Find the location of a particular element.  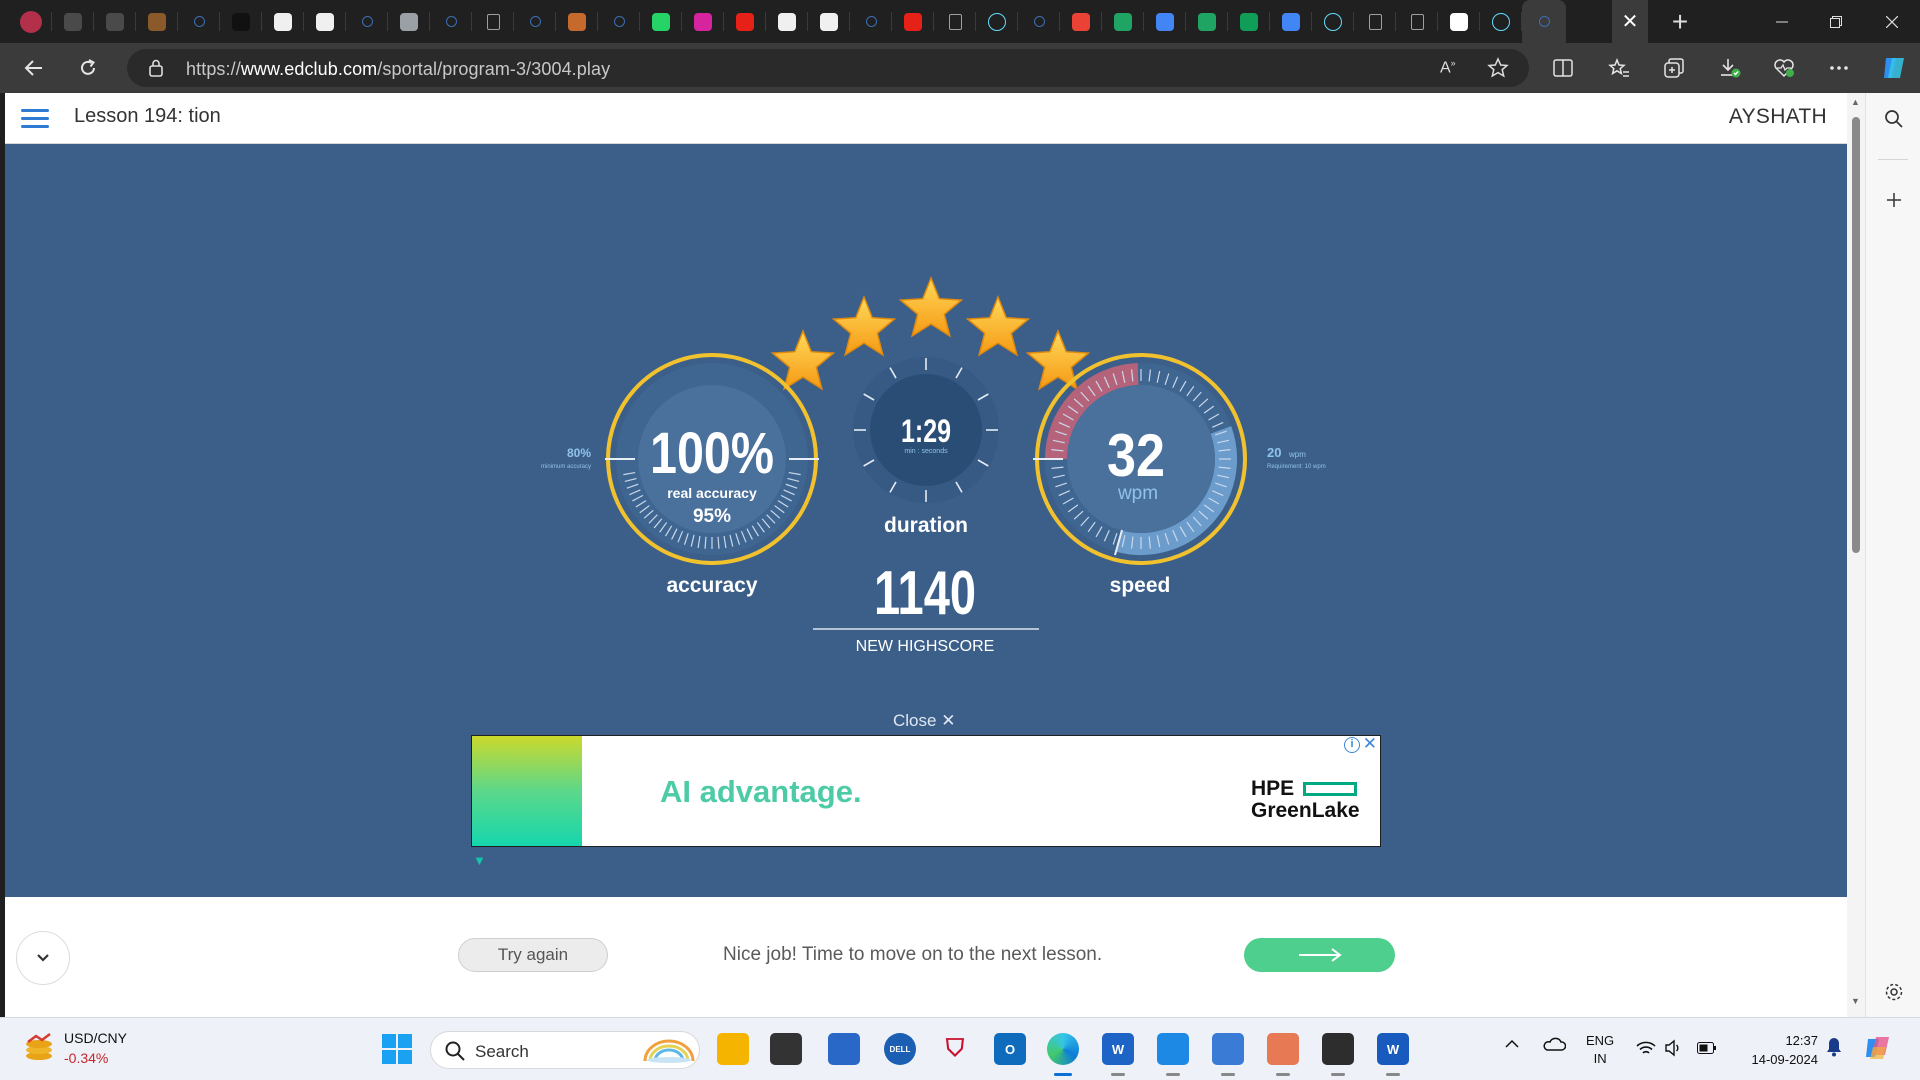

file-explorer-icon is located at coordinates (733, 1049).